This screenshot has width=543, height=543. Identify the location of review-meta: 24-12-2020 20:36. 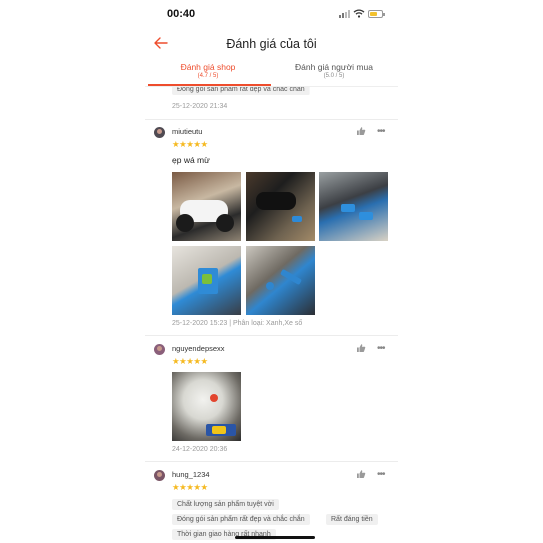
(200, 449).